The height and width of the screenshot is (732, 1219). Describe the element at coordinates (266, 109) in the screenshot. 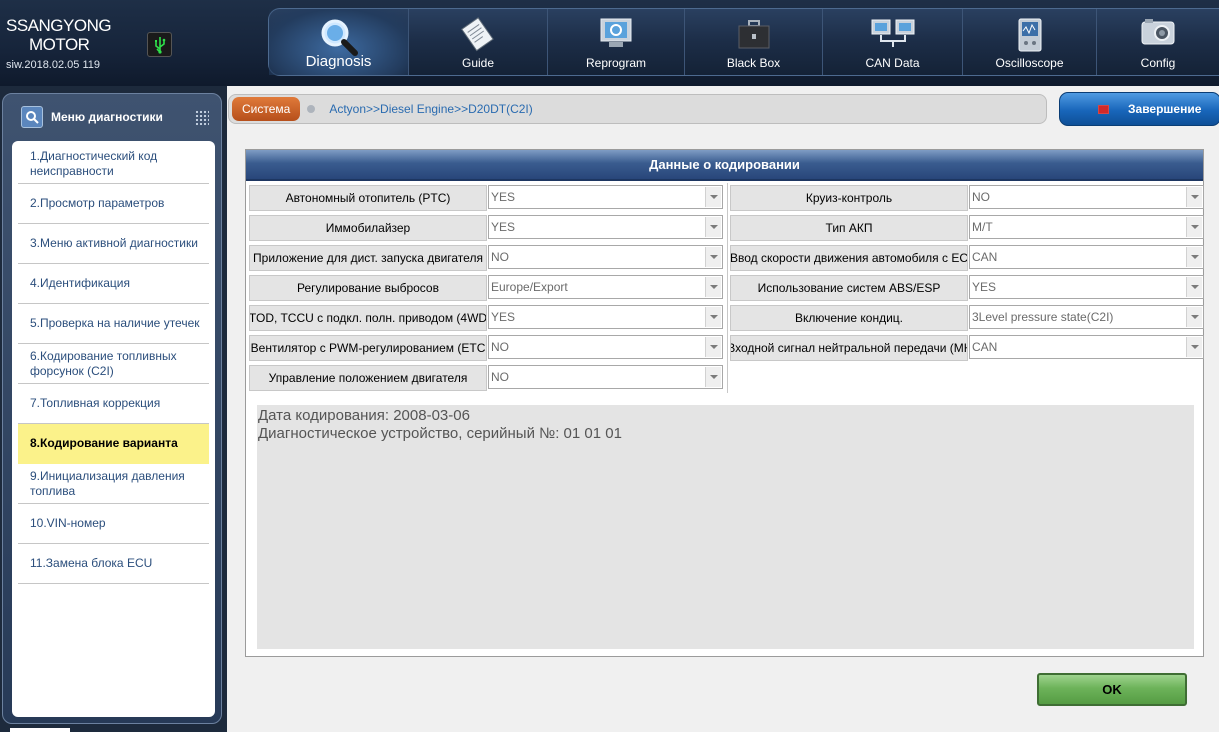

I see `system-button: Система` at that location.